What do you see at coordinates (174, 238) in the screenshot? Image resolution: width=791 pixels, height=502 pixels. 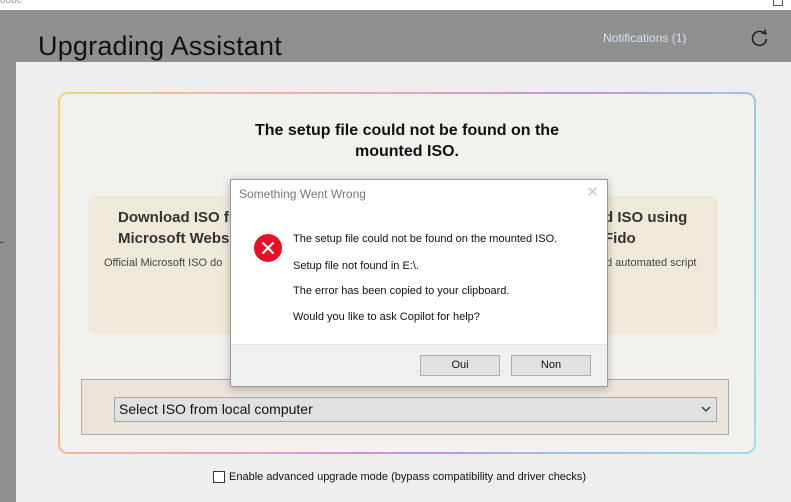 I see `option-title-line: Microsoft Webs` at bounding box center [174, 238].